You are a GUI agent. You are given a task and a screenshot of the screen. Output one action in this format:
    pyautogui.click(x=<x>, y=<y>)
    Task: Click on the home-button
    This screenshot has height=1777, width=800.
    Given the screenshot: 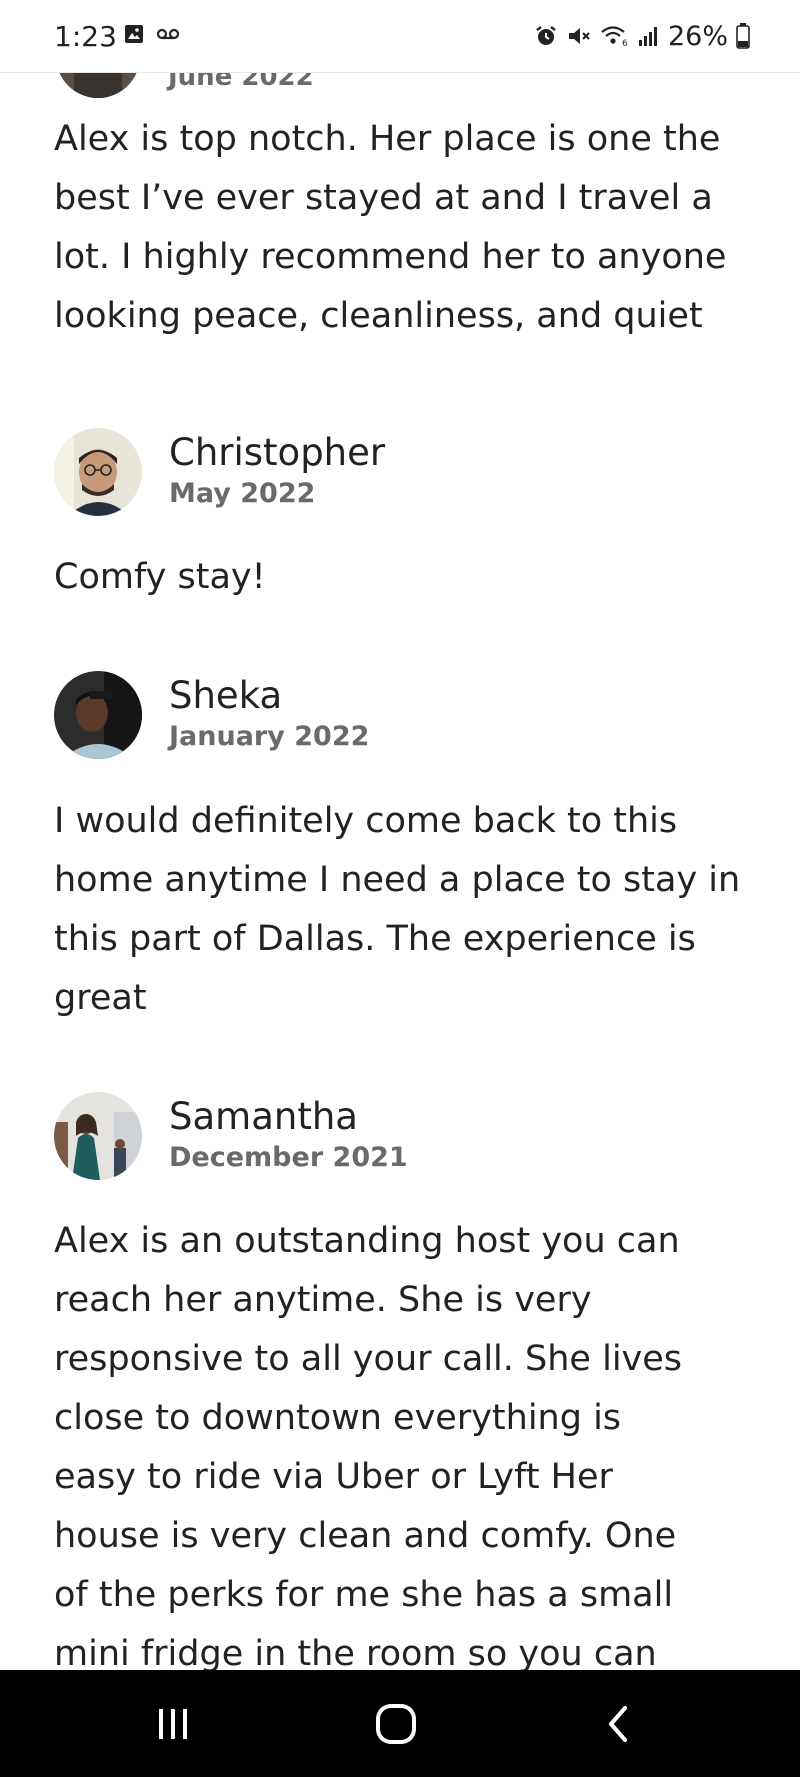 What is the action you would take?
    pyautogui.click(x=396, y=1723)
    